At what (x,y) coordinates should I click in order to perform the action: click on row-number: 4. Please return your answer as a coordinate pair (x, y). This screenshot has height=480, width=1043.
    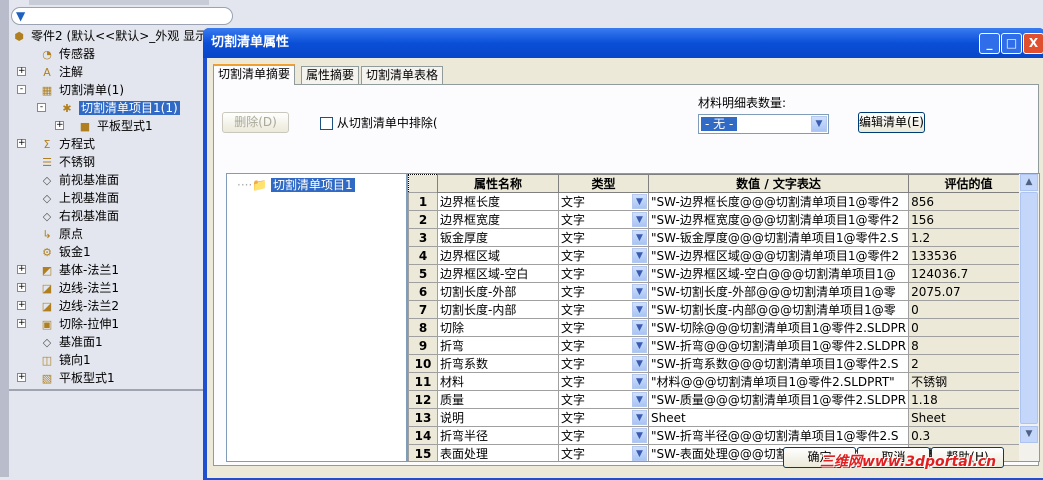
    Looking at the image, I should click on (423, 255).